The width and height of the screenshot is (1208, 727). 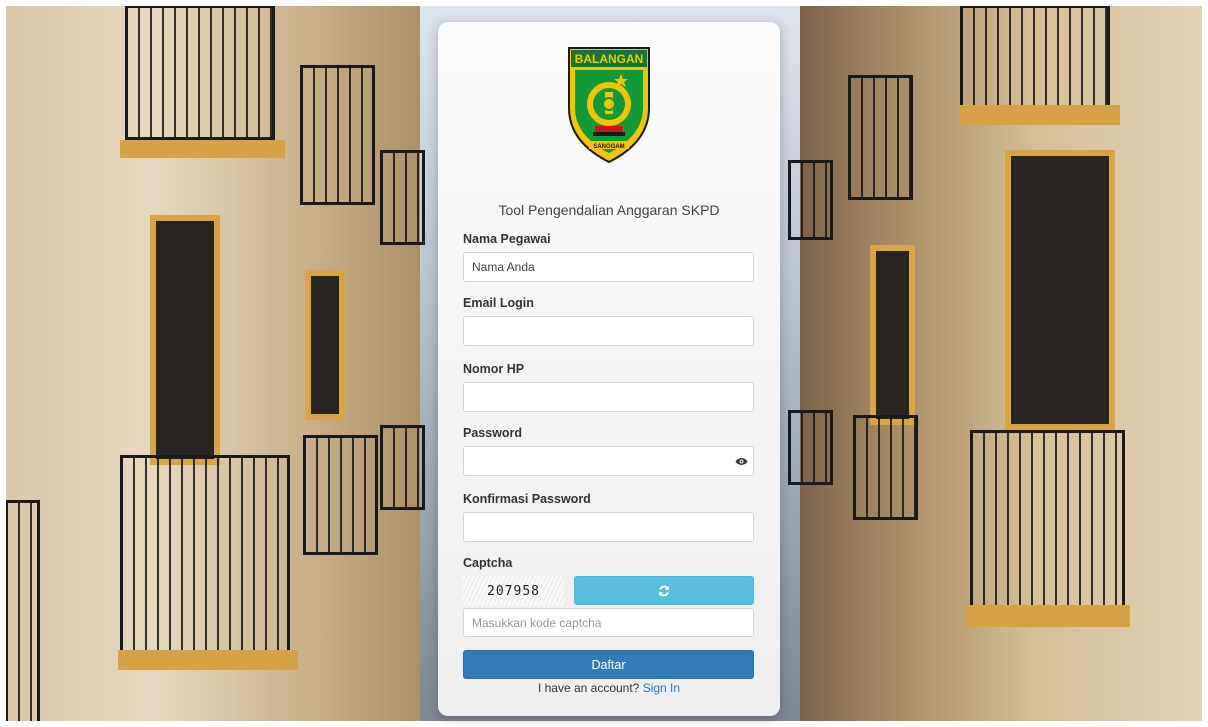 What do you see at coordinates (588, 688) in the screenshot?
I see `signin-prompt-text: I have an account?` at bounding box center [588, 688].